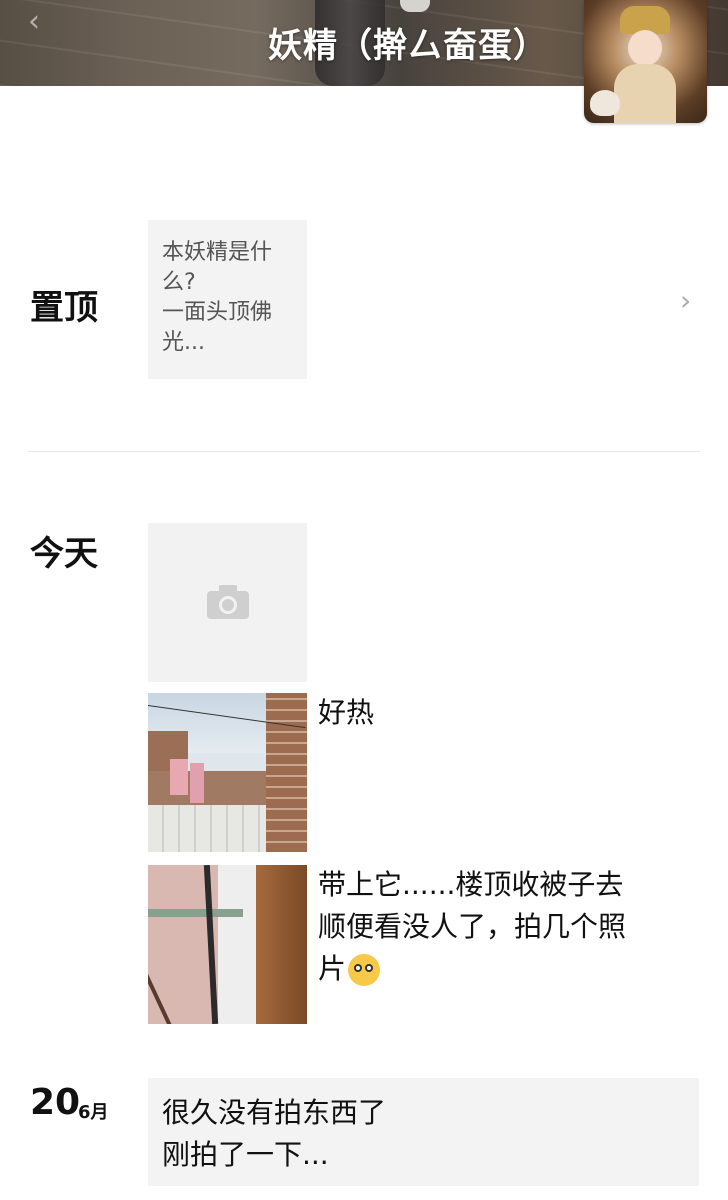 Image resolution: width=728 pixels, height=1200 pixels. I want to click on photo-floor, so click(213, 828).